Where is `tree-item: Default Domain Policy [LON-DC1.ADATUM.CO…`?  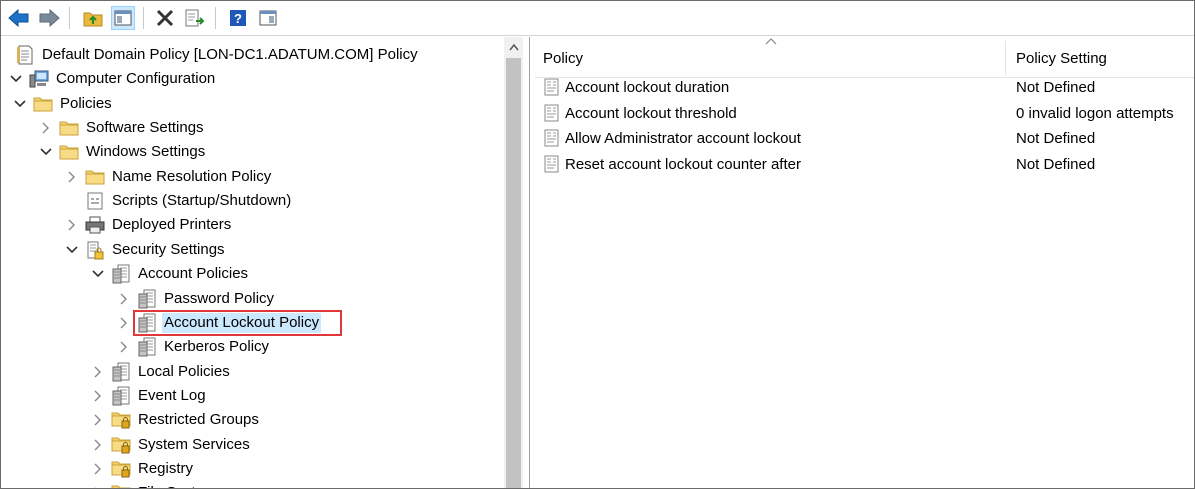
tree-item: Default Domain Policy [LON-DC1.ADATUM.CO… is located at coordinates (210, 55).